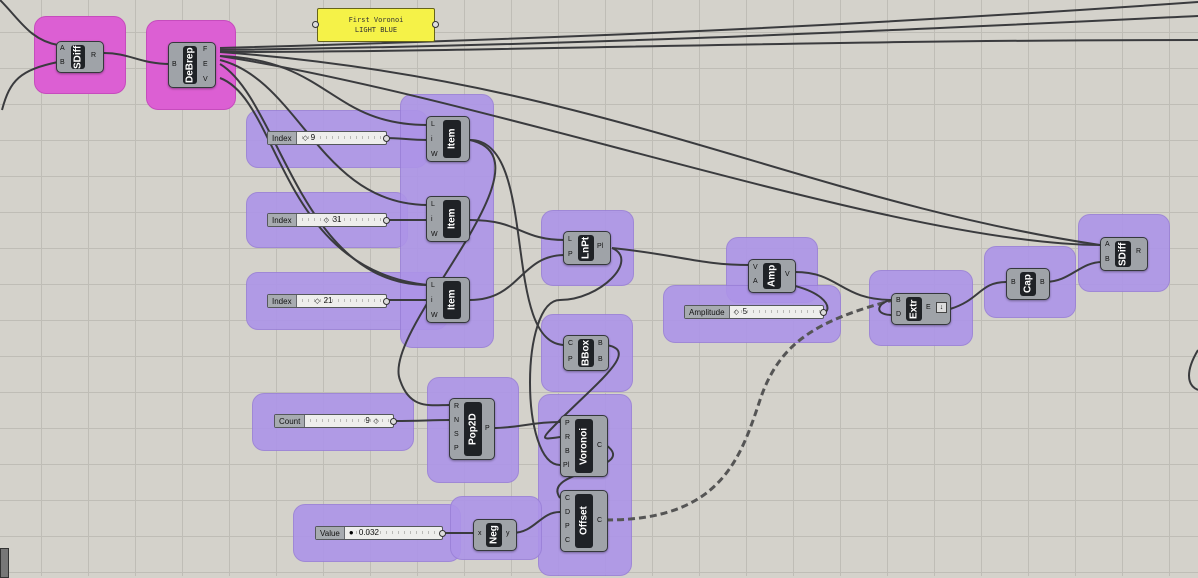 Image resolution: width=1198 pixels, height=578 pixels. What do you see at coordinates (570, 344) in the screenshot?
I see `bbox-input-c: C` at bounding box center [570, 344].